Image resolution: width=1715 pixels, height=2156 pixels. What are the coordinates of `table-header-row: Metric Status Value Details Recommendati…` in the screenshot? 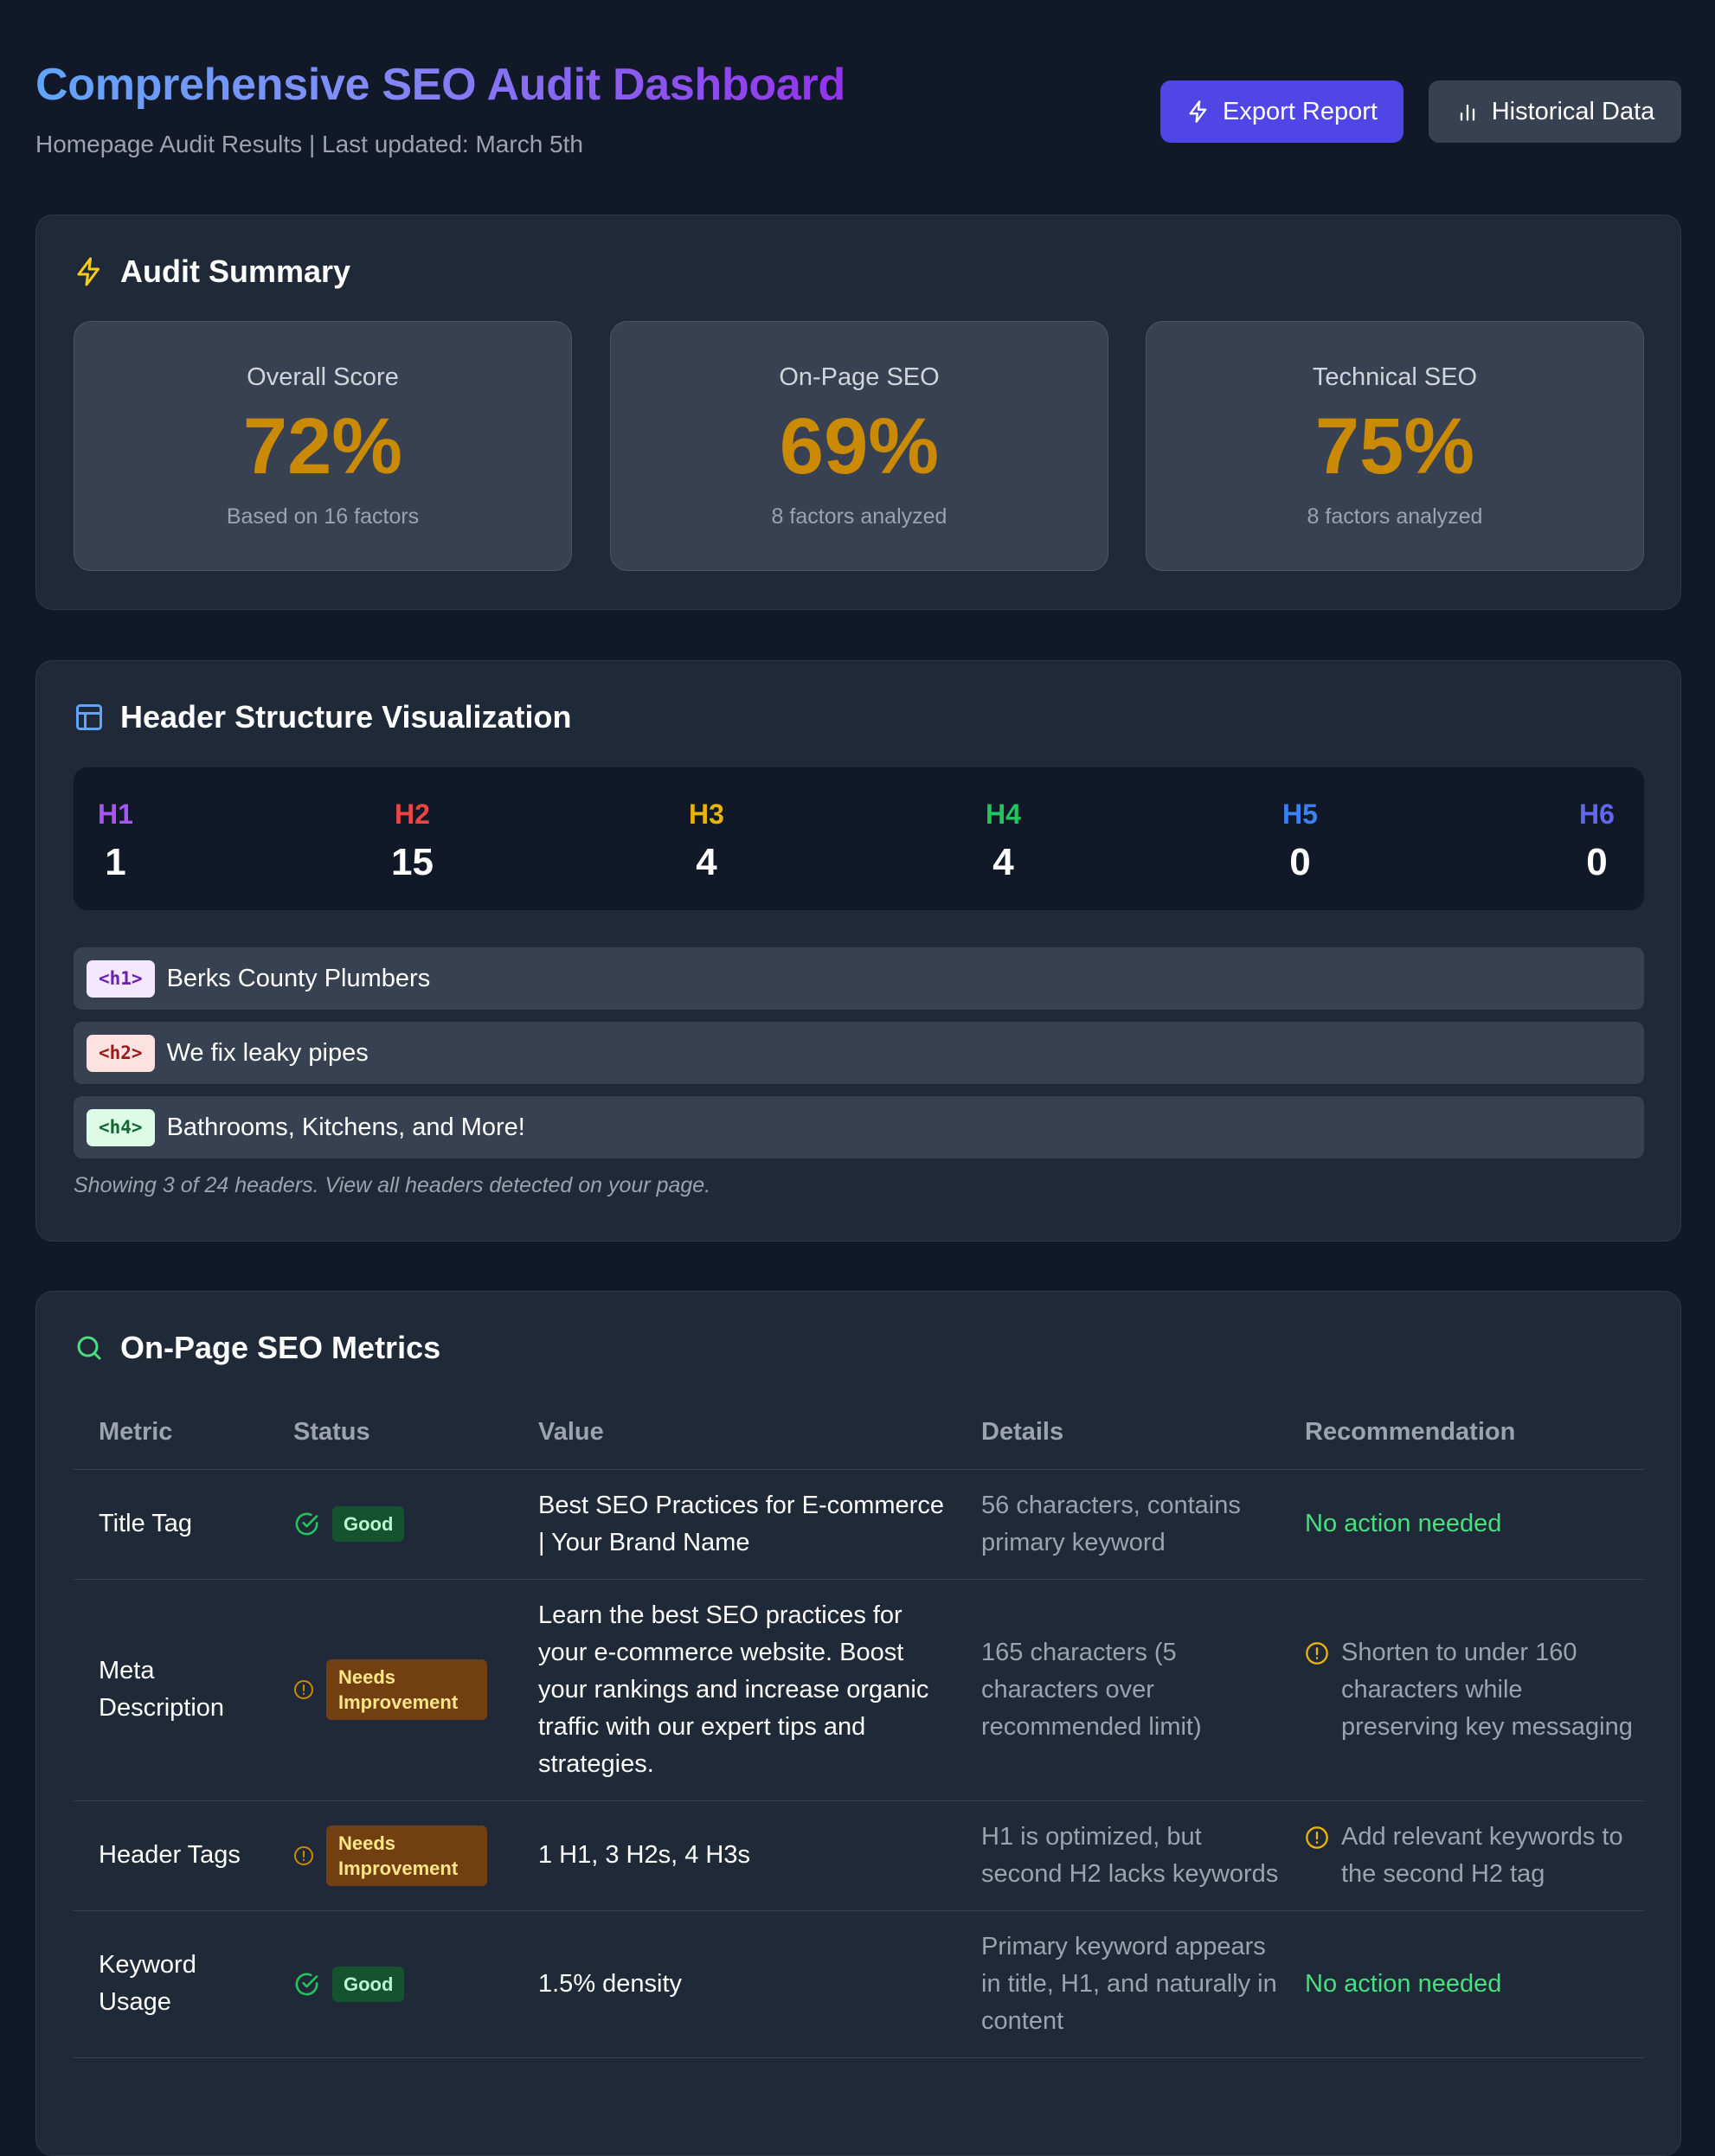 It's located at (859, 1433).